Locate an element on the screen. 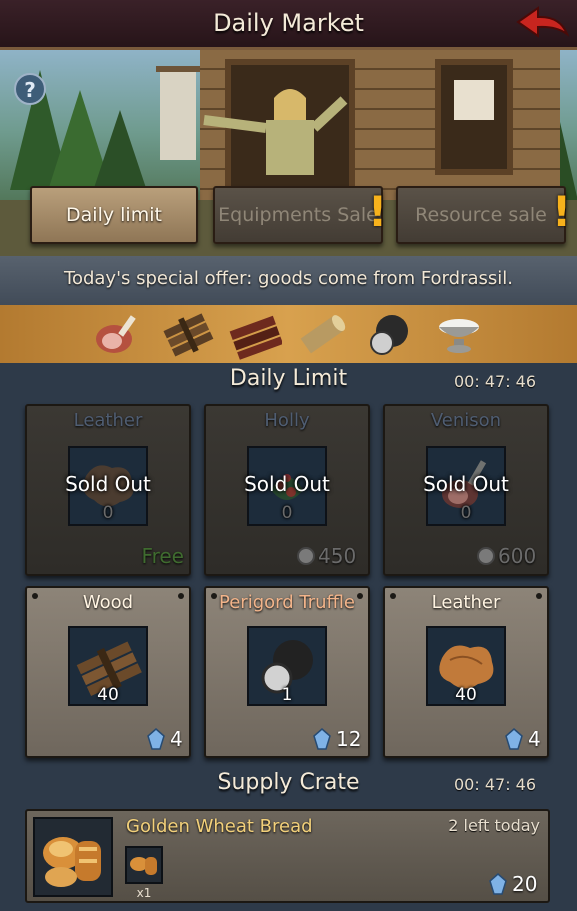 This screenshot has height=911, width=577. crate-sub-item-slot is located at coordinates (144, 865).